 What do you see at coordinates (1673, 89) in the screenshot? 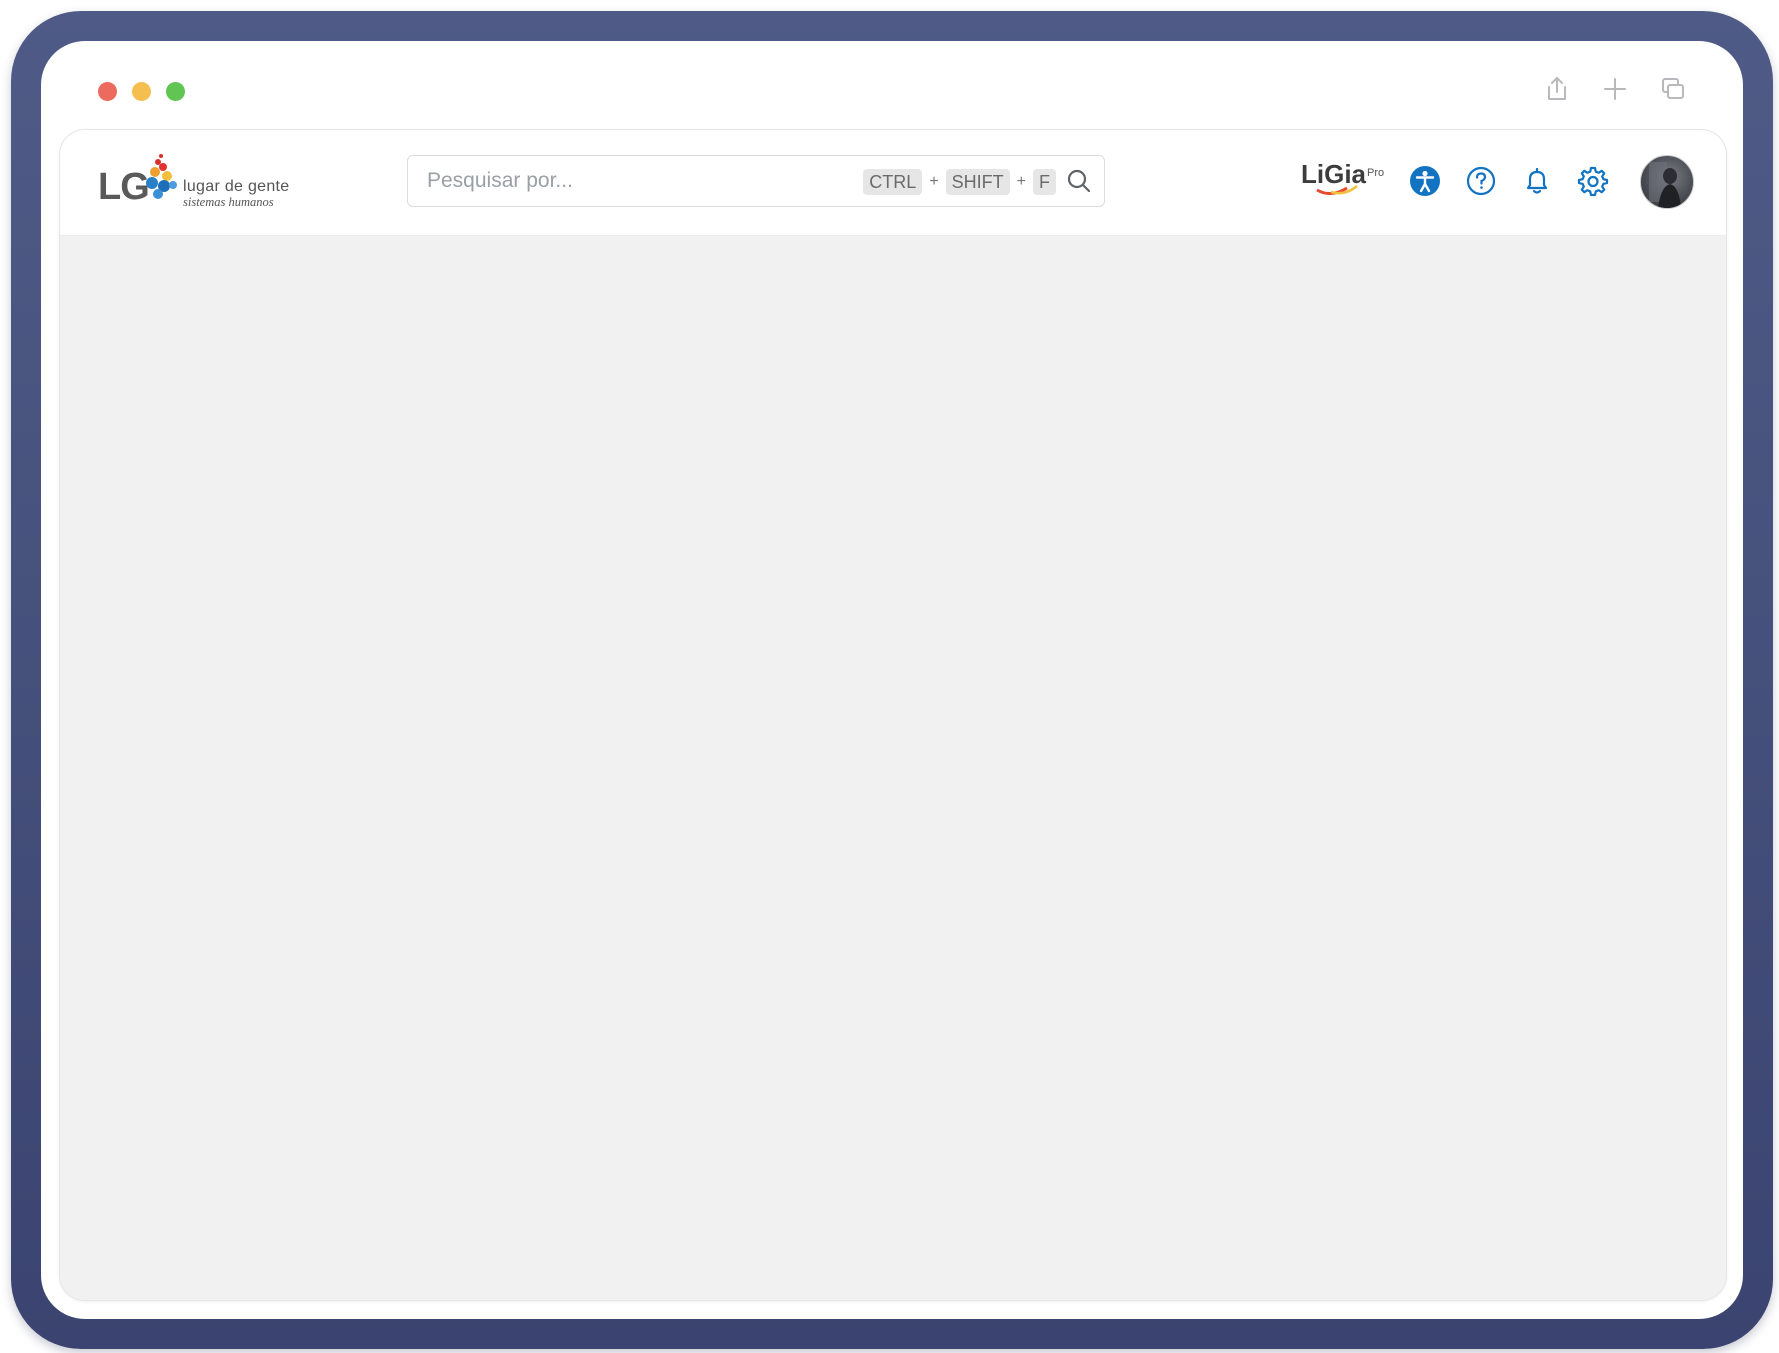
I see `duplicate-window-icon` at bounding box center [1673, 89].